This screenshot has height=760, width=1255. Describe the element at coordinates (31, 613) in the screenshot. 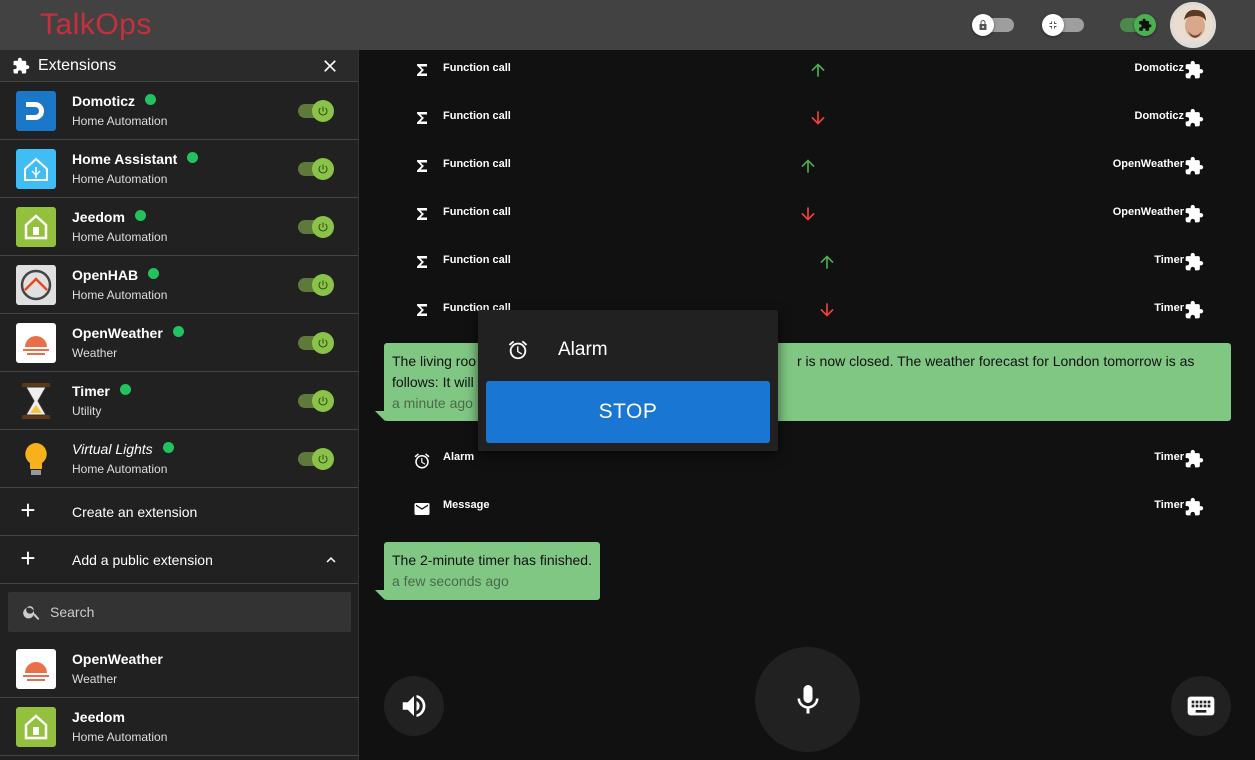

I see `search-icon` at that location.